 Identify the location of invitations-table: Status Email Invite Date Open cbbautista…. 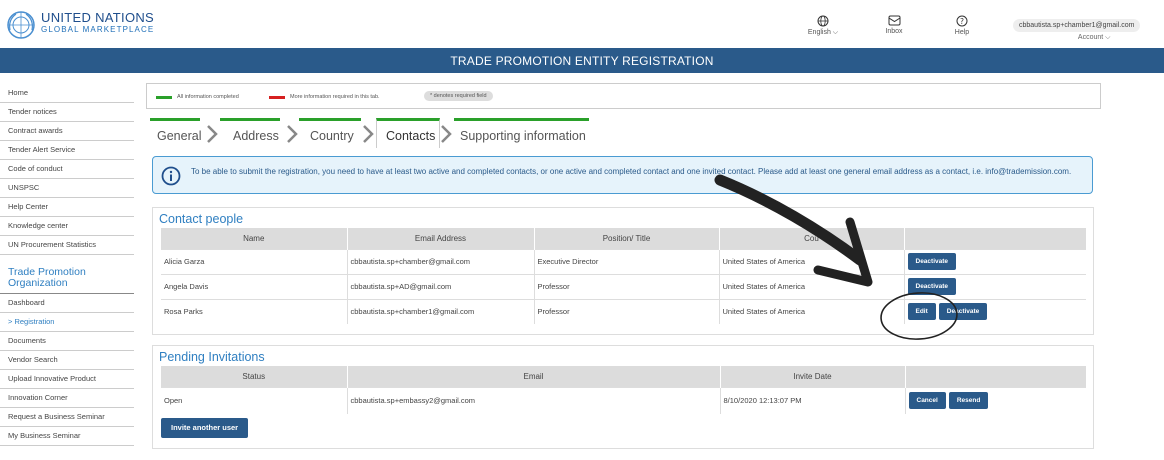
(624, 390).